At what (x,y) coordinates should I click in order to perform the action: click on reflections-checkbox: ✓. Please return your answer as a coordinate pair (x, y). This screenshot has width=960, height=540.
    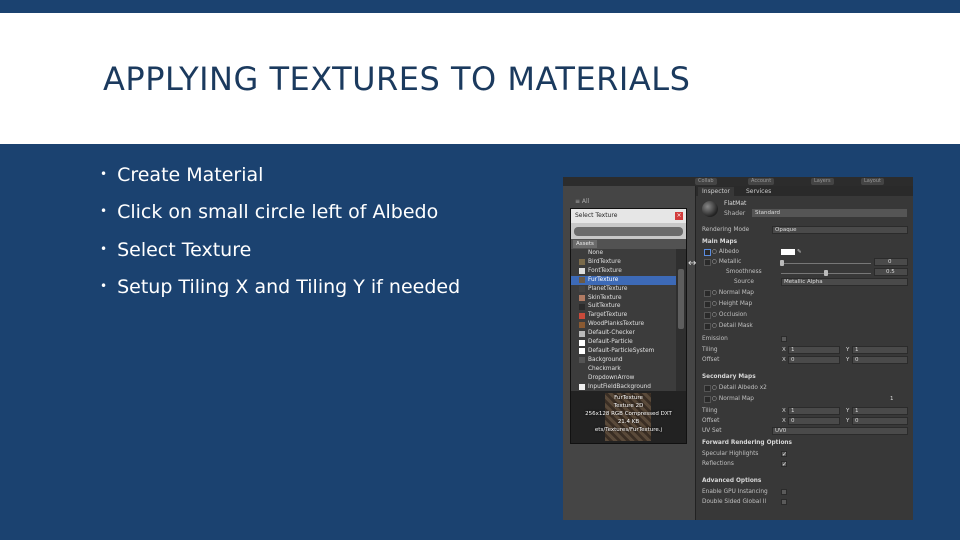
    Looking at the image, I should click on (784, 464).